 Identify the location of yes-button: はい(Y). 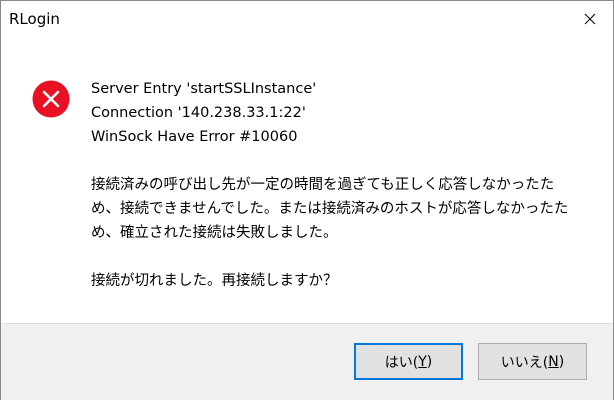
(408, 361).